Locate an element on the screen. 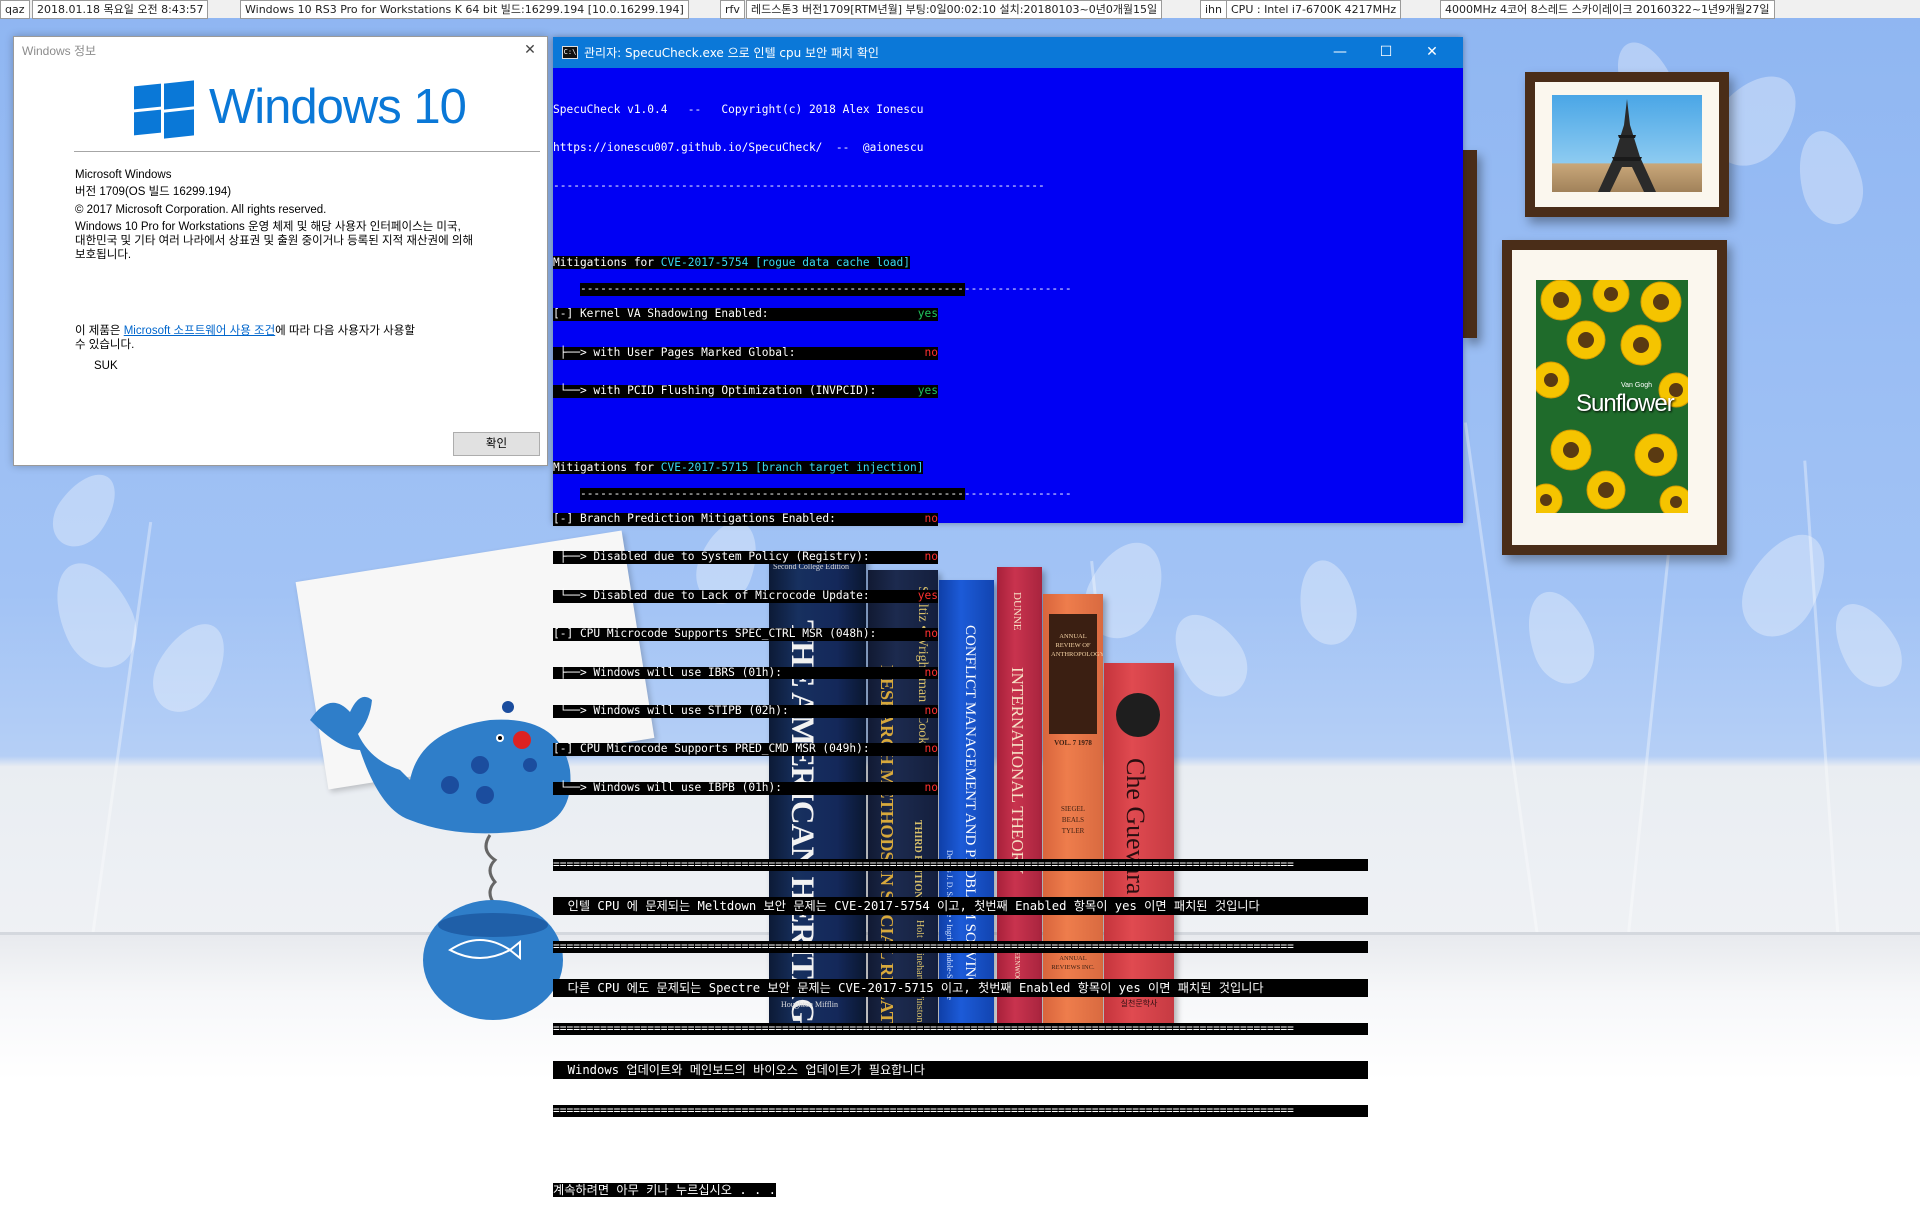 Image resolution: width=1920 pixels, height=1225 pixels. ibpb-label: └──> Windows will use IBPB (01h): is located at coordinates (668, 787).